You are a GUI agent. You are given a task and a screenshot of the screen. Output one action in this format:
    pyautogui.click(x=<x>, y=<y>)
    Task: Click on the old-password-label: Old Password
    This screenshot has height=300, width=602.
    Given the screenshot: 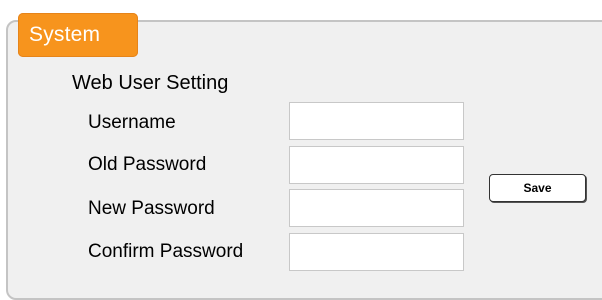 What is the action you would take?
    pyautogui.click(x=147, y=164)
    